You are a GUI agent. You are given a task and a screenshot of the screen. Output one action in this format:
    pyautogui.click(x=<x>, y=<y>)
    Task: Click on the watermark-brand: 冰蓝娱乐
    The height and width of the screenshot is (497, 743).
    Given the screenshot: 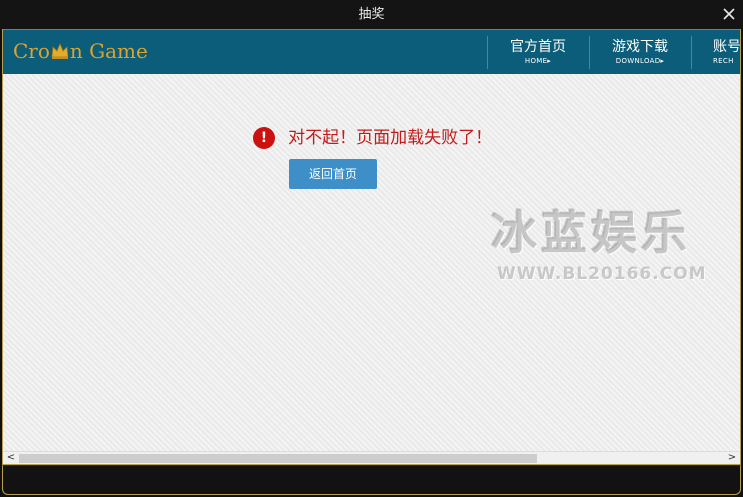 What is the action you would take?
    pyautogui.click(x=591, y=233)
    